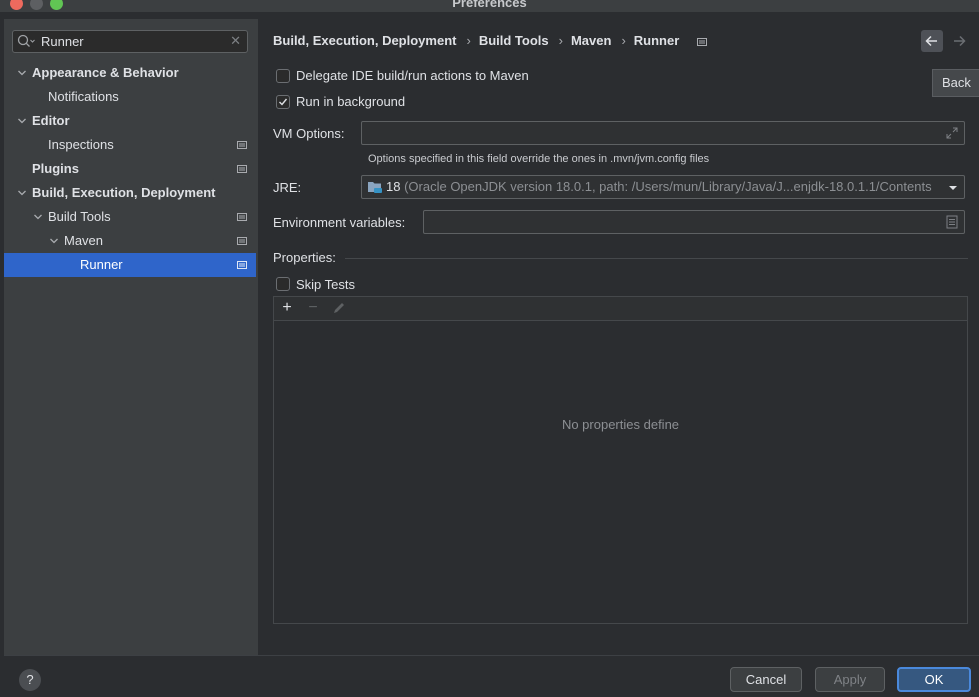 The height and width of the screenshot is (697, 979). I want to click on back-button, so click(932, 41).